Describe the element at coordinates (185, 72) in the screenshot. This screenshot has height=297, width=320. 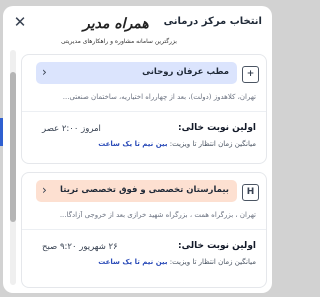
I see `center-name: مطب عرفان روحانی` at that location.